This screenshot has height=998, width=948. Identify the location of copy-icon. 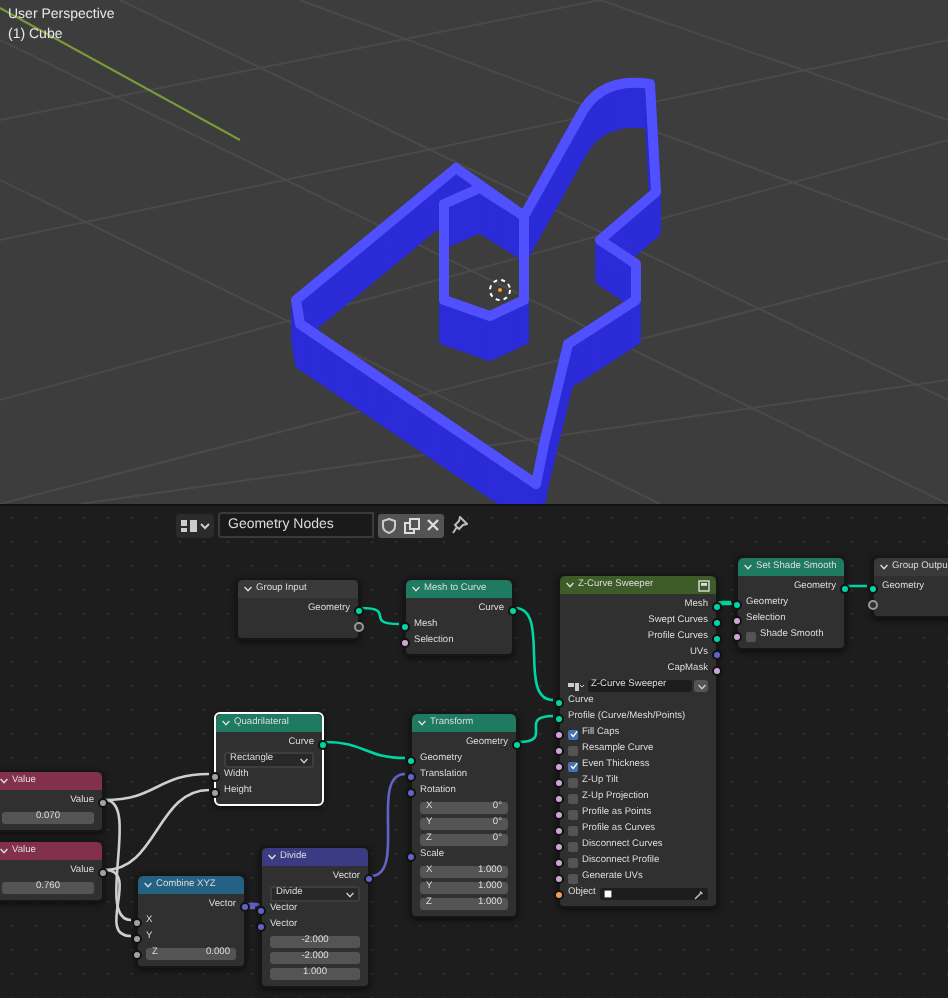
(411, 525).